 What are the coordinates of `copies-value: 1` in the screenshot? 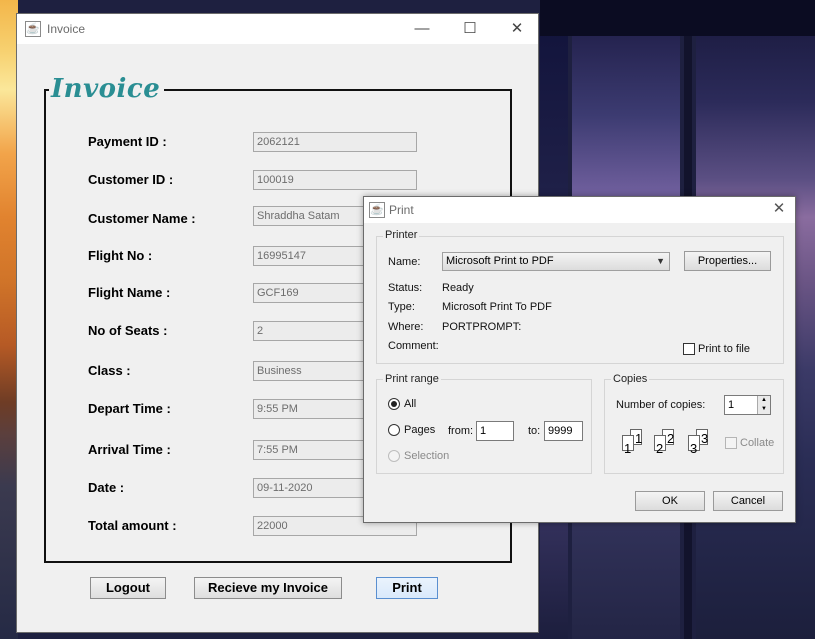 It's located at (731, 405).